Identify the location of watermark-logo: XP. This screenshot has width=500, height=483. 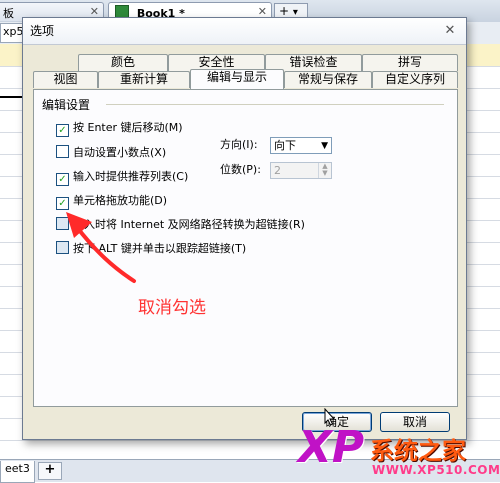
(331, 447).